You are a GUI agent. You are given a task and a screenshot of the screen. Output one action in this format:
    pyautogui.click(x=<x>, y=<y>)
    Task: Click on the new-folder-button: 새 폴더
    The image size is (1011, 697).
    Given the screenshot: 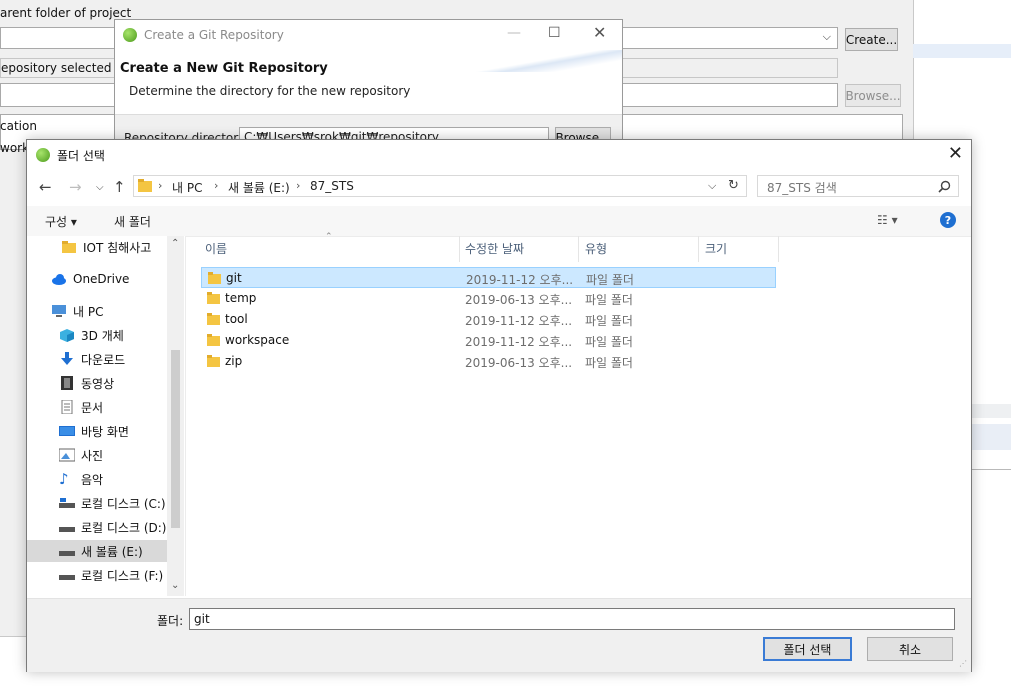 What is the action you would take?
    pyautogui.click(x=132, y=221)
    